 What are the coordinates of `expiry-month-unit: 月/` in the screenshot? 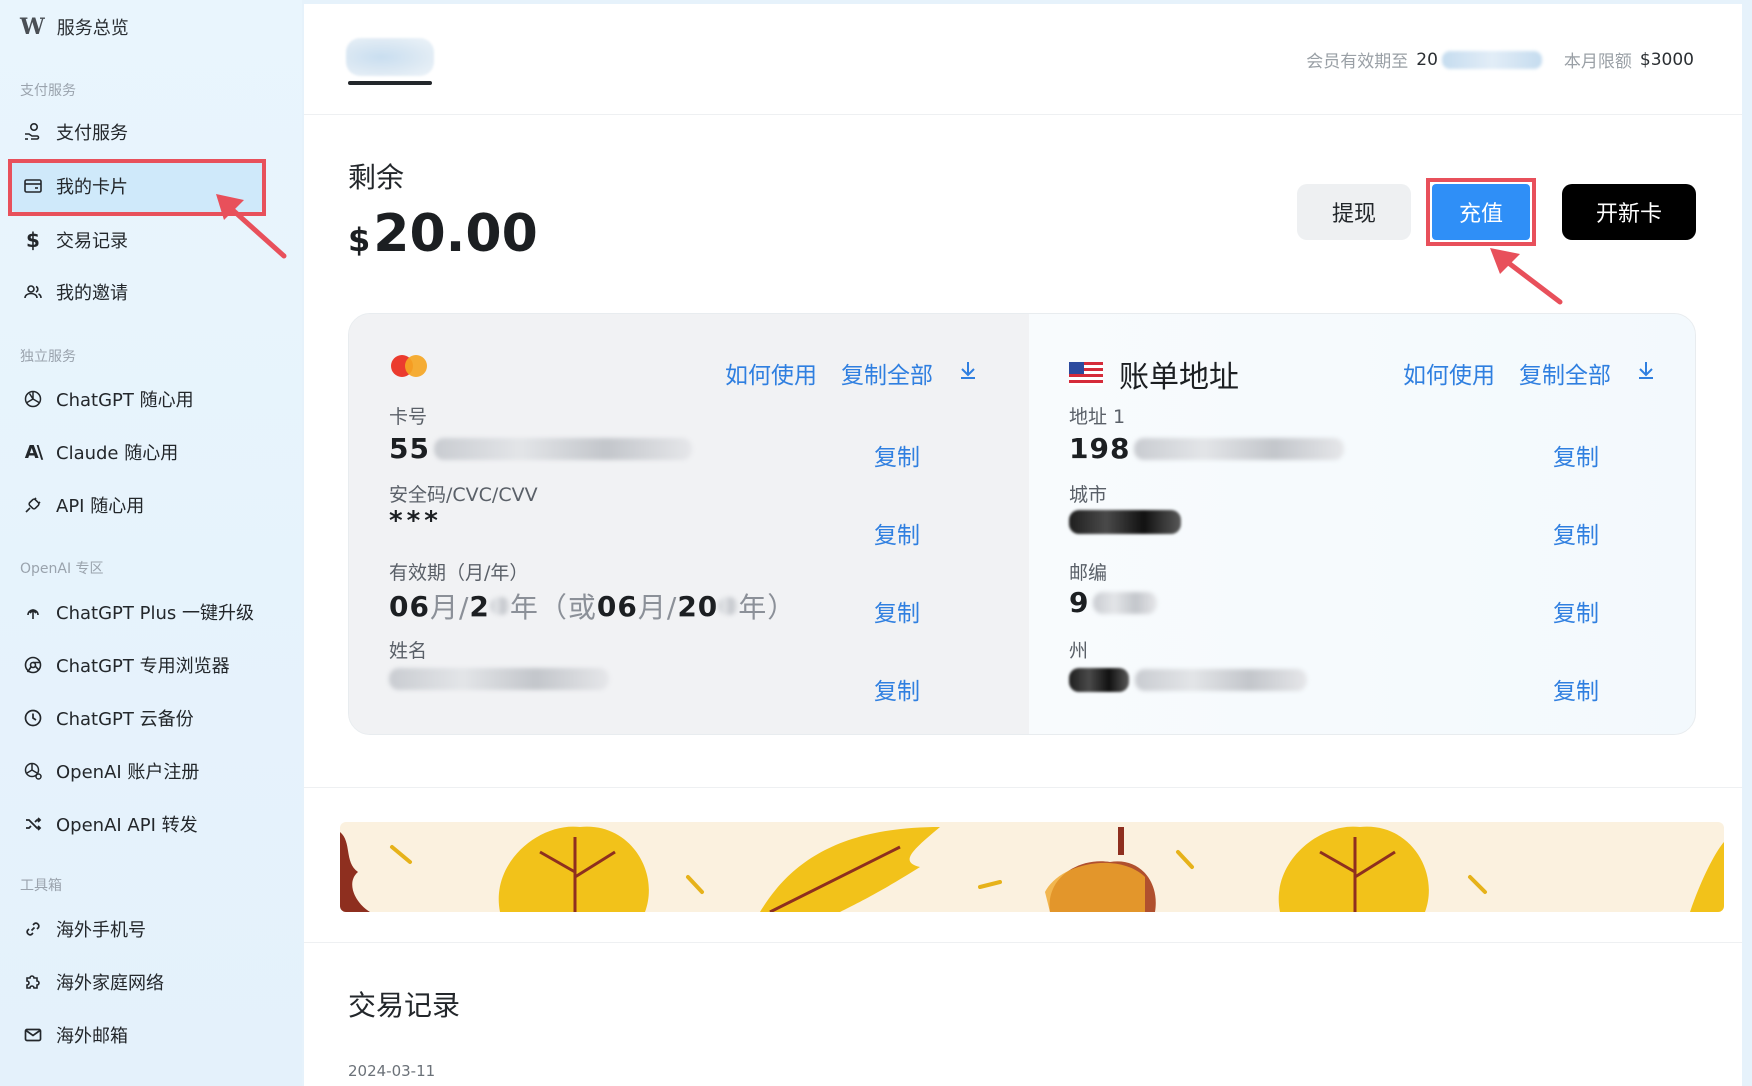 It's located at (449, 607).